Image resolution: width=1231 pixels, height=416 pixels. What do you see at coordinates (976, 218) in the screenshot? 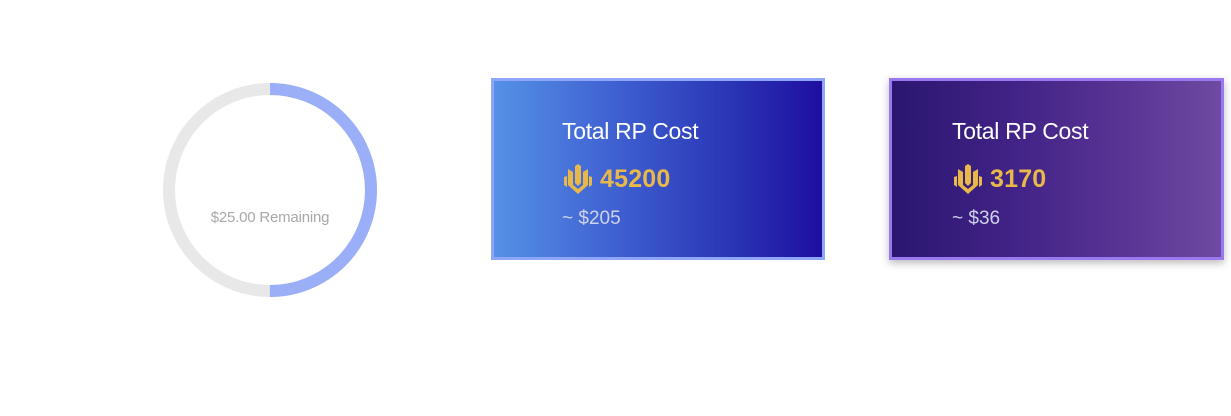
I see `usd-estimate: ~ $36` at bounding box center [976, 218].